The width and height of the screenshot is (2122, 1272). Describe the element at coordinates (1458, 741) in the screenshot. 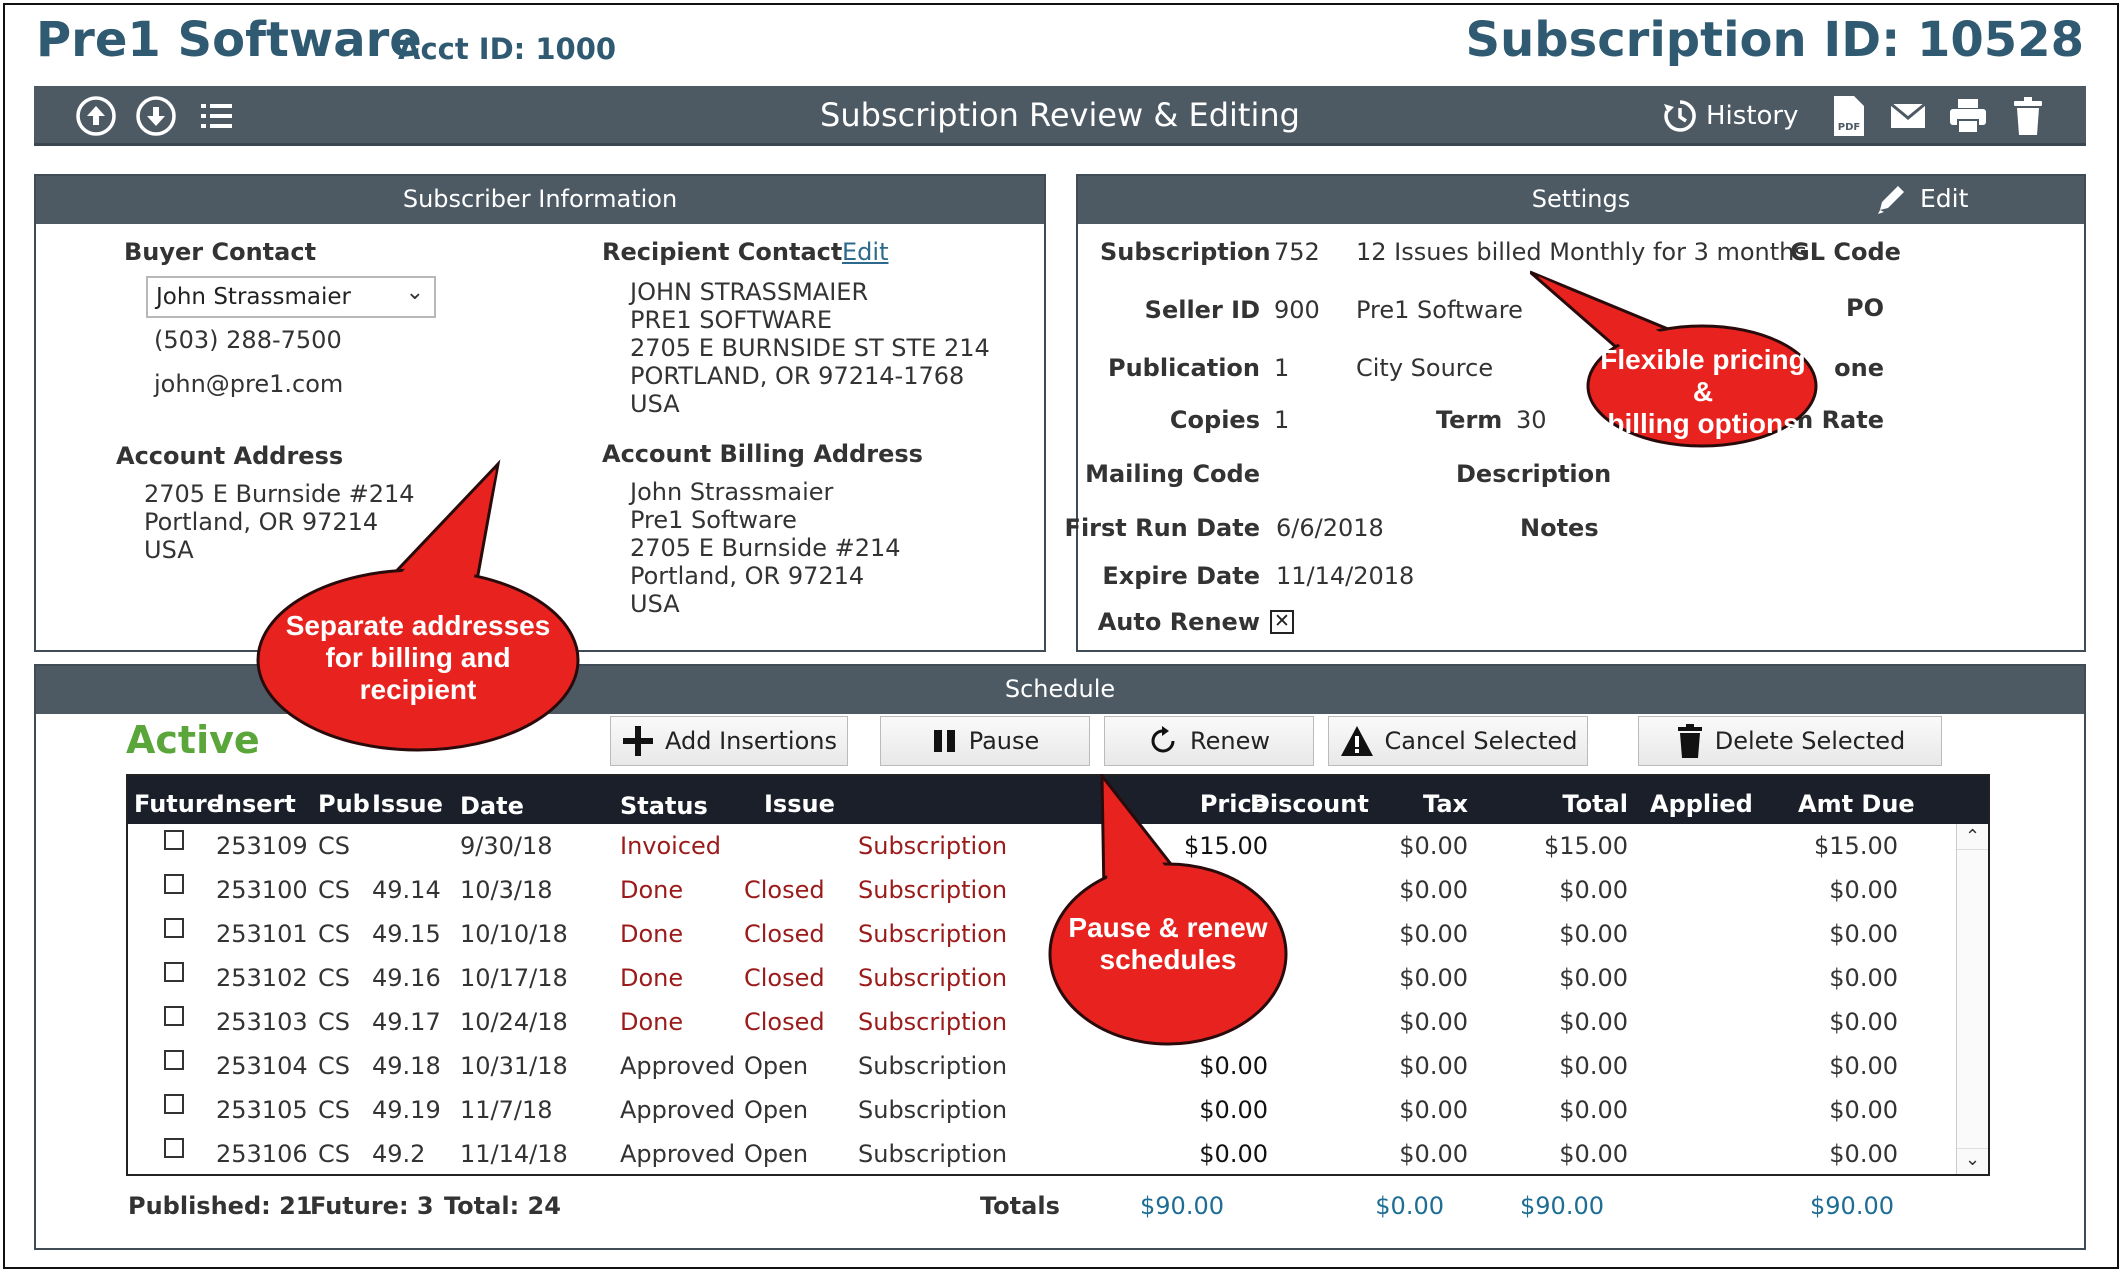

I see `cancel-selected-button: Cancel Selected` at that location.